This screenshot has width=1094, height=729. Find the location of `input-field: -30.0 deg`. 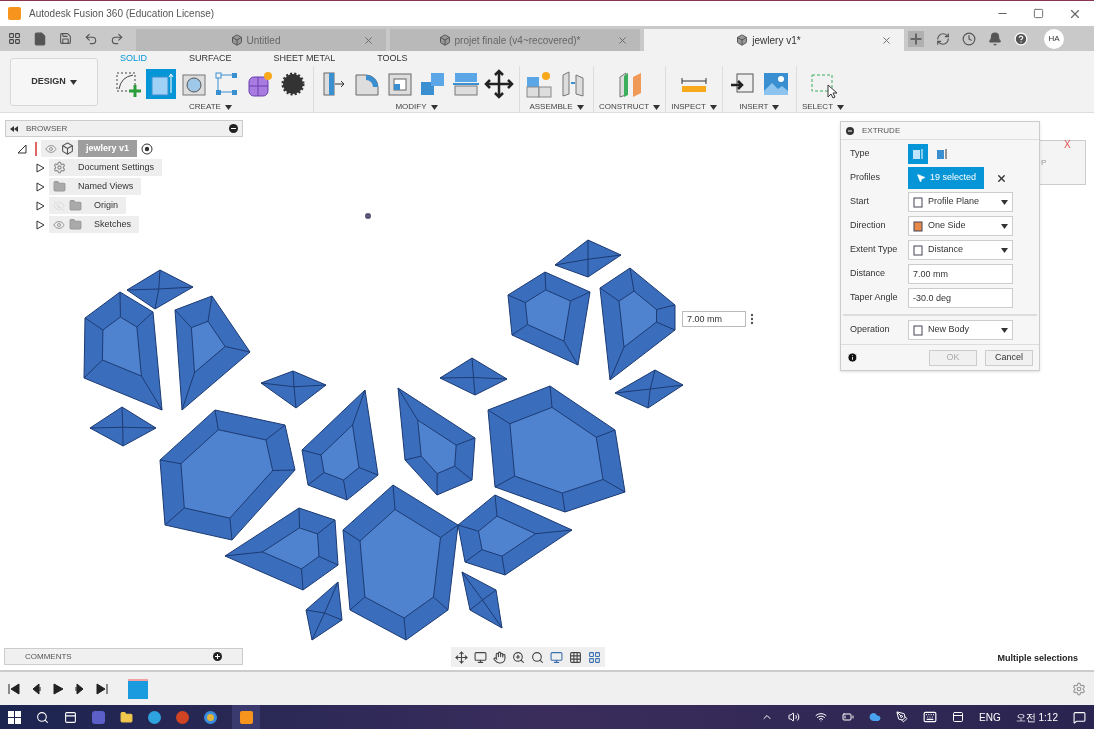

input-field: -30.0 deg is located at coordinates (960, 298).